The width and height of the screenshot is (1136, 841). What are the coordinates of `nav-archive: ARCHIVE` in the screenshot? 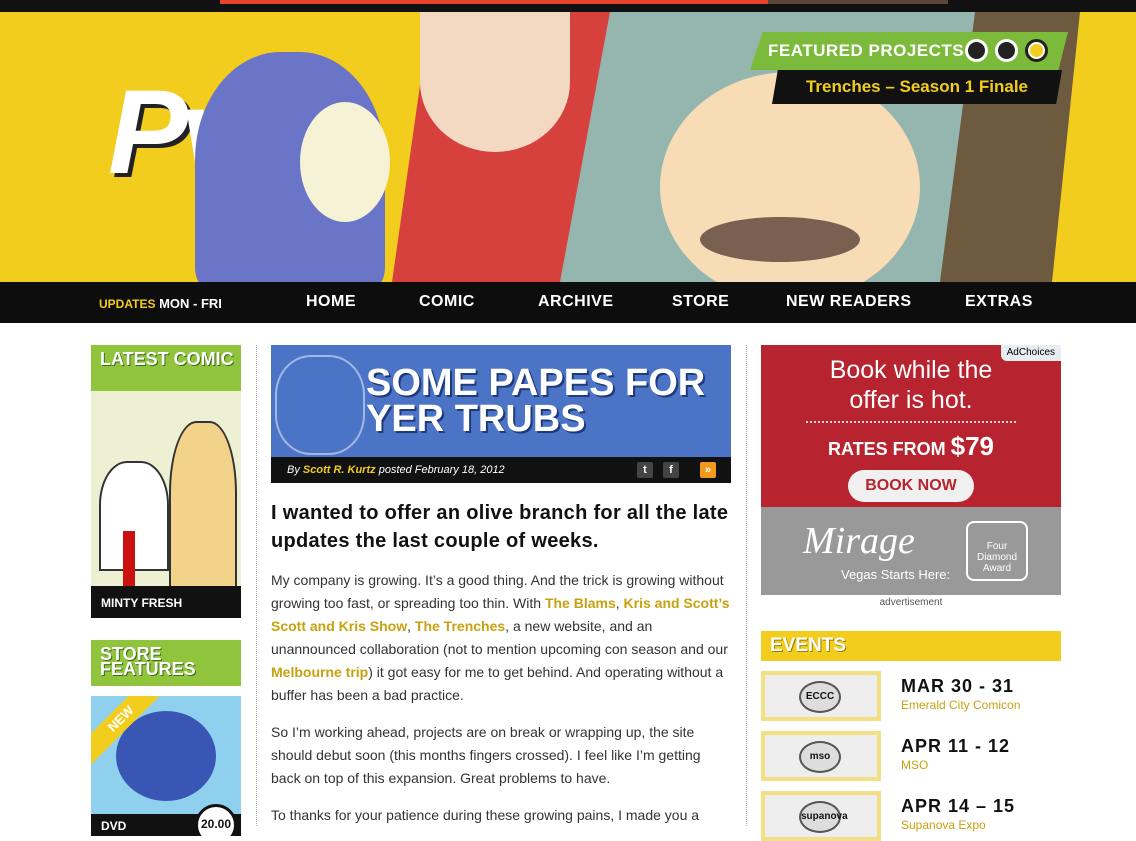 It's located at (576, 302).